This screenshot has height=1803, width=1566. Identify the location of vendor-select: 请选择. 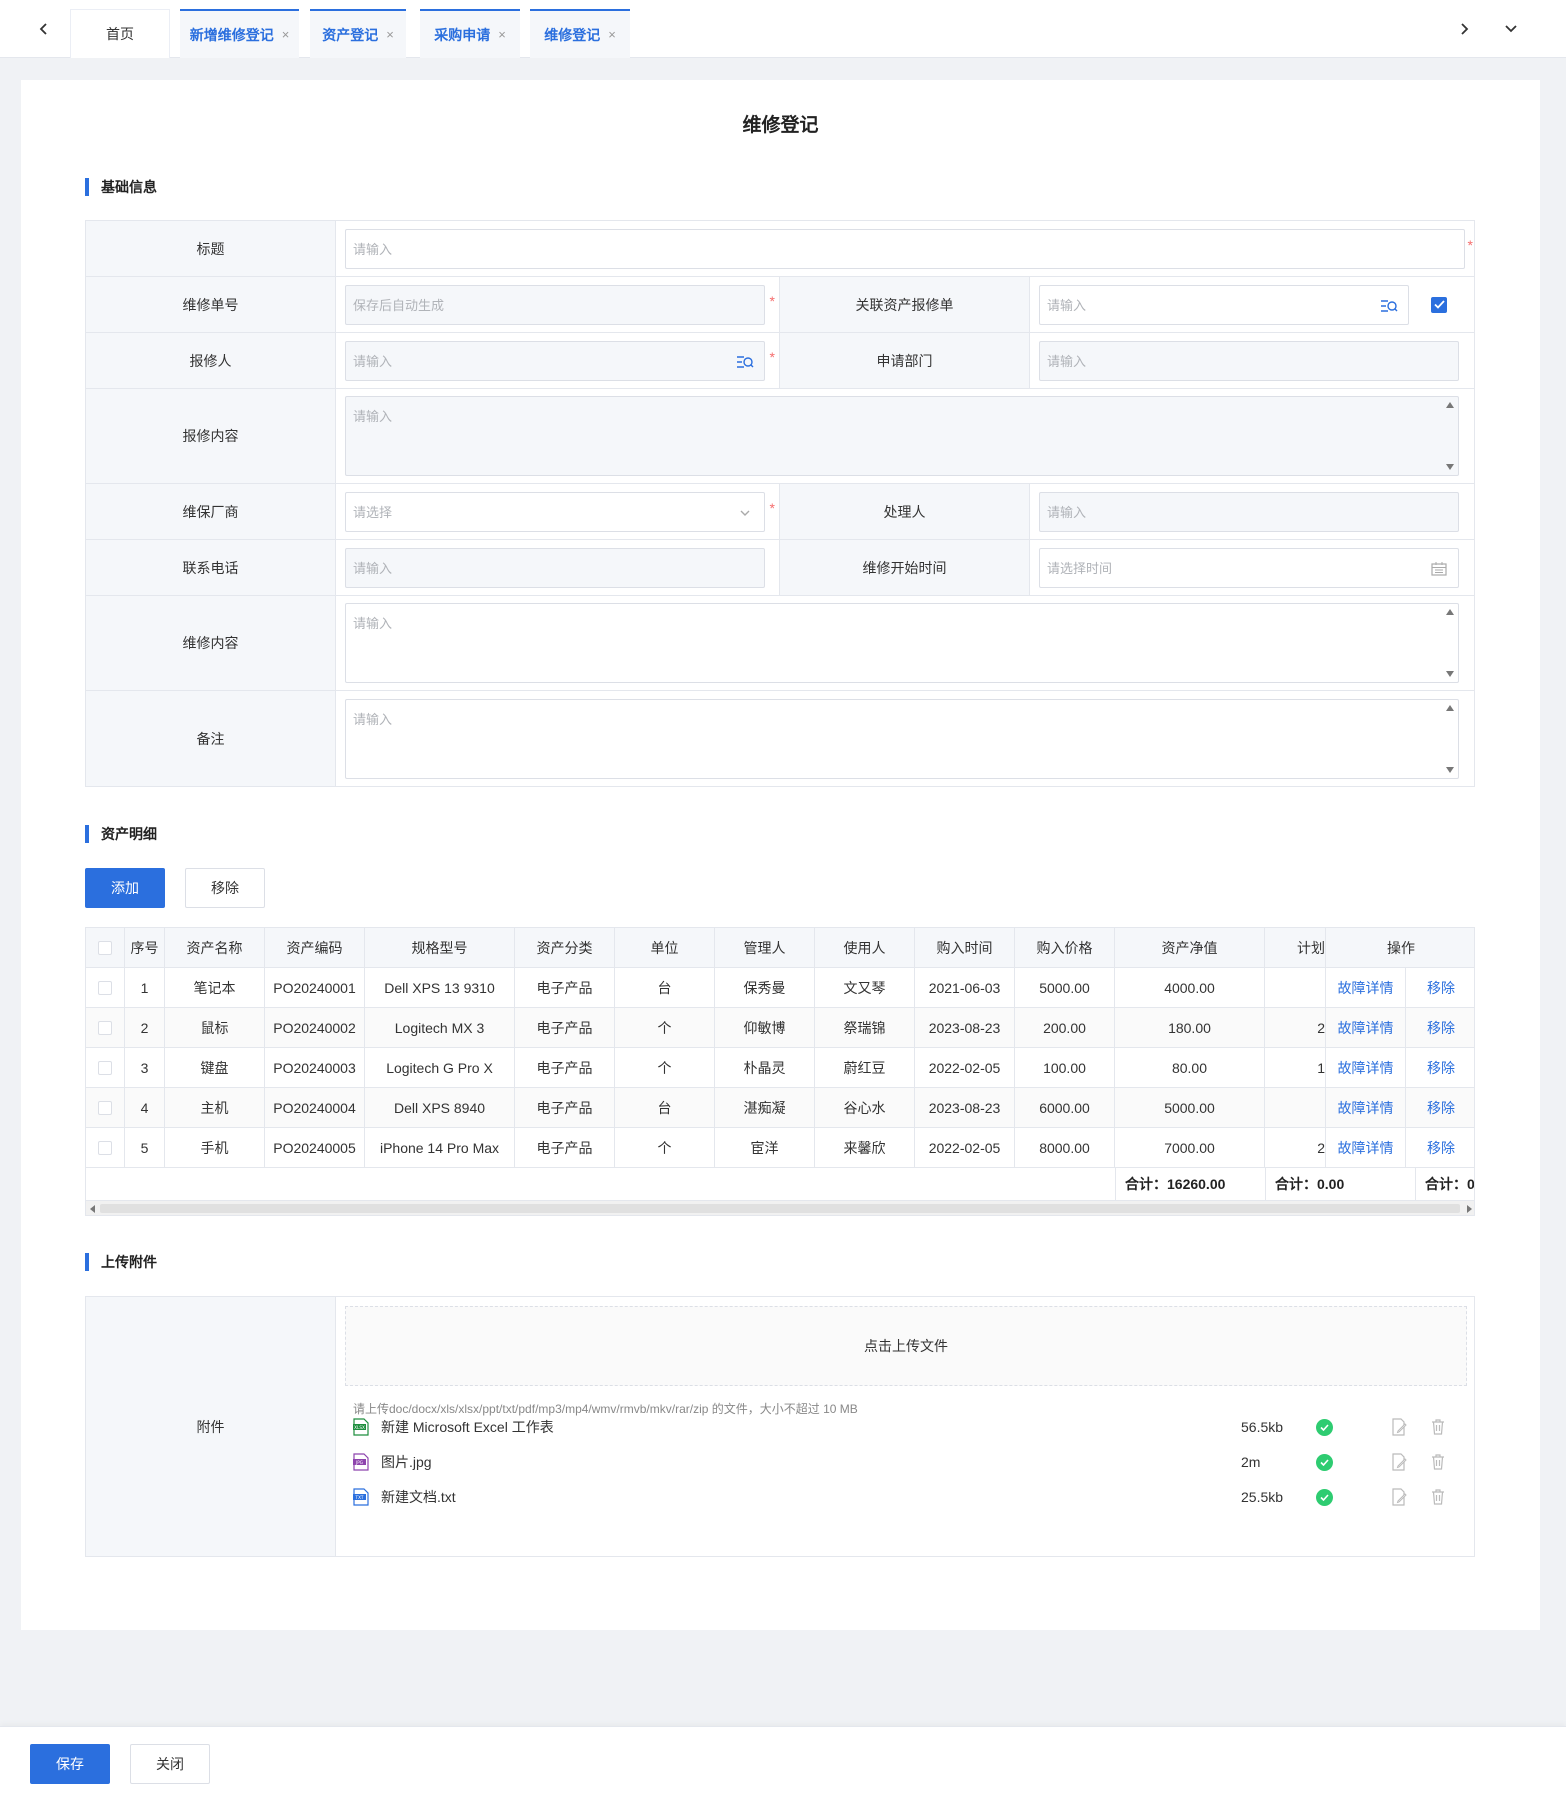
(555, 511).